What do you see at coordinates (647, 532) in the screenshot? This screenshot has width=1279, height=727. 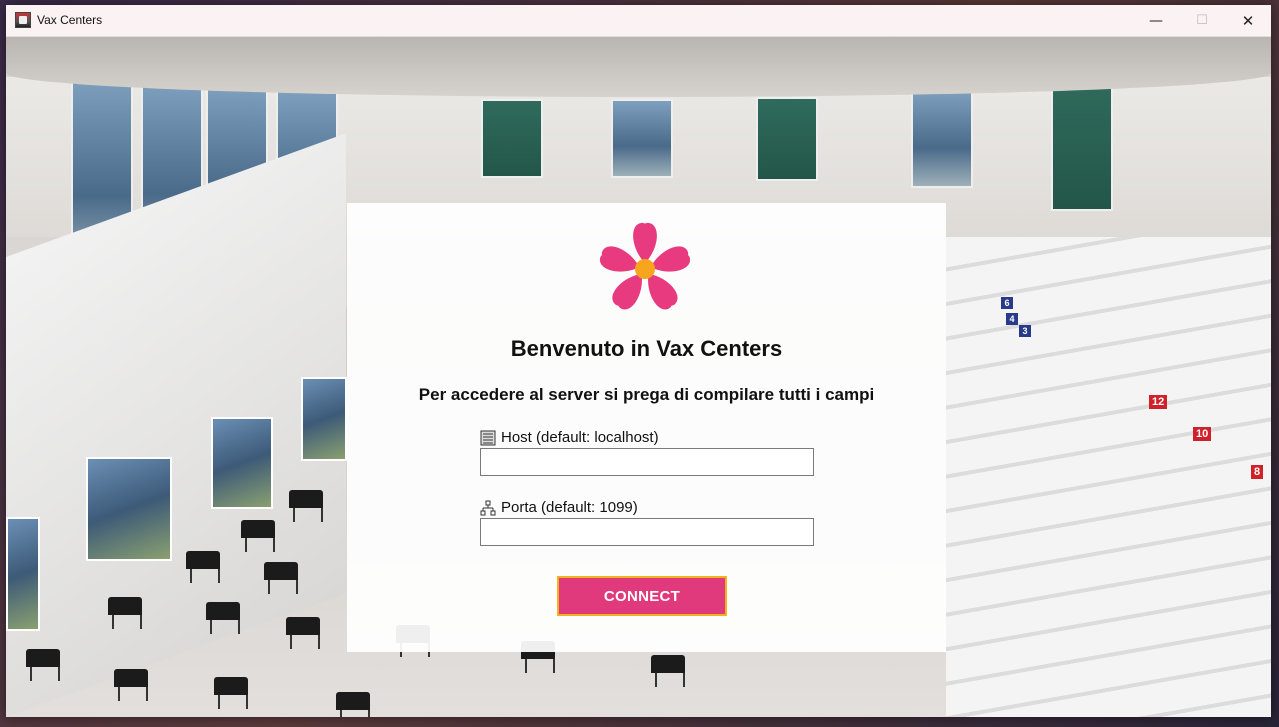 I see `port-input` at bounding box center [647, 532].